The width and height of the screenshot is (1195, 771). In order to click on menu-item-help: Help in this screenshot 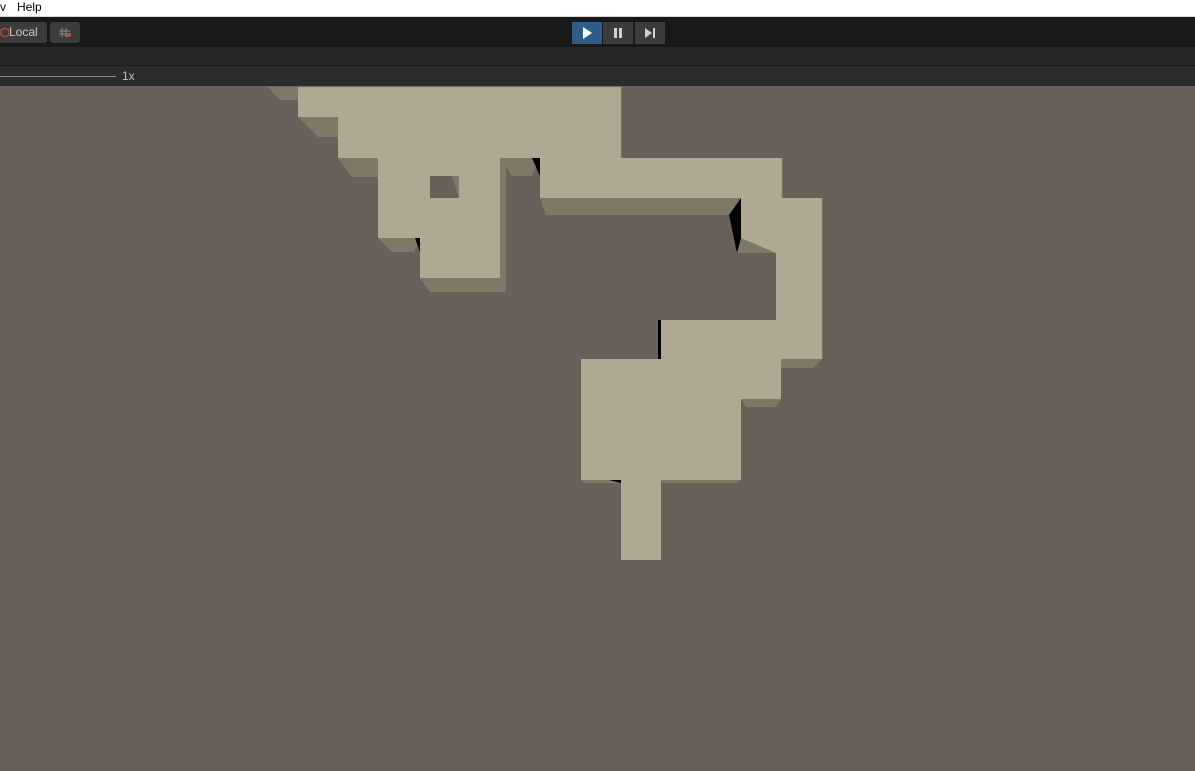, I will do `click(29, 7)`.